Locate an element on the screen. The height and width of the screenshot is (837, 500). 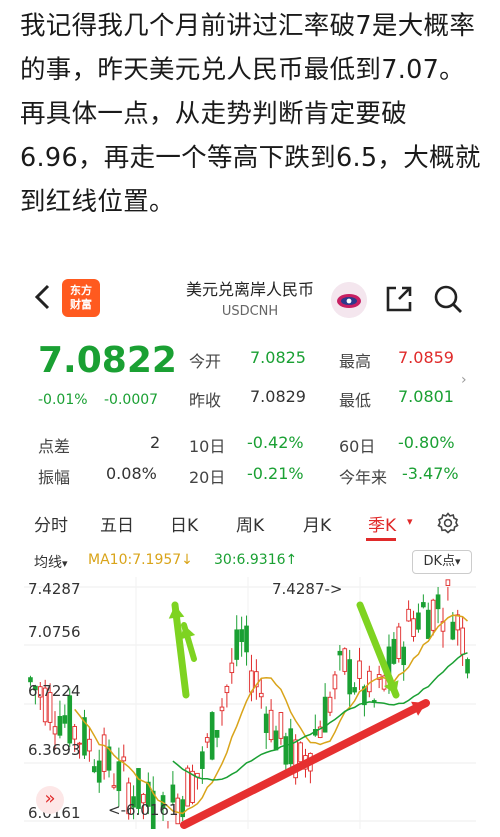
high-label: 最高 is located at coordinates (355, 361).